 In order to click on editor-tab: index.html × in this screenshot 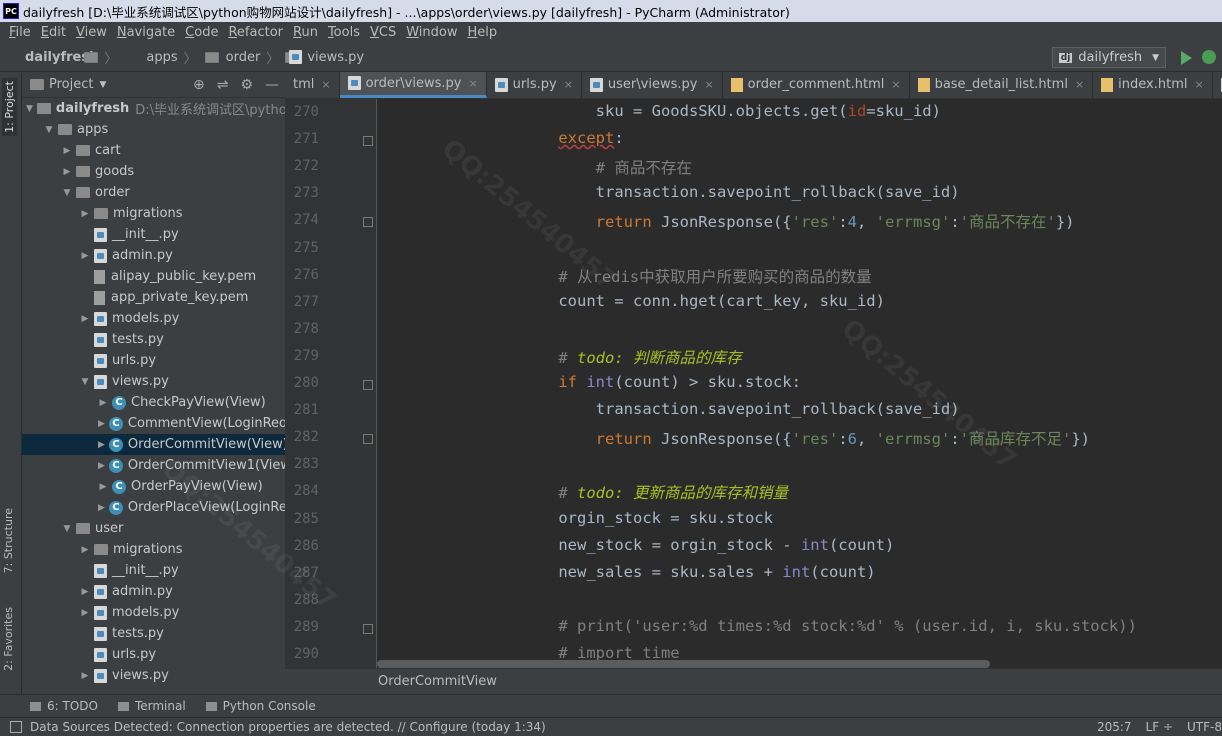, I will do `click(1153, 85)`.